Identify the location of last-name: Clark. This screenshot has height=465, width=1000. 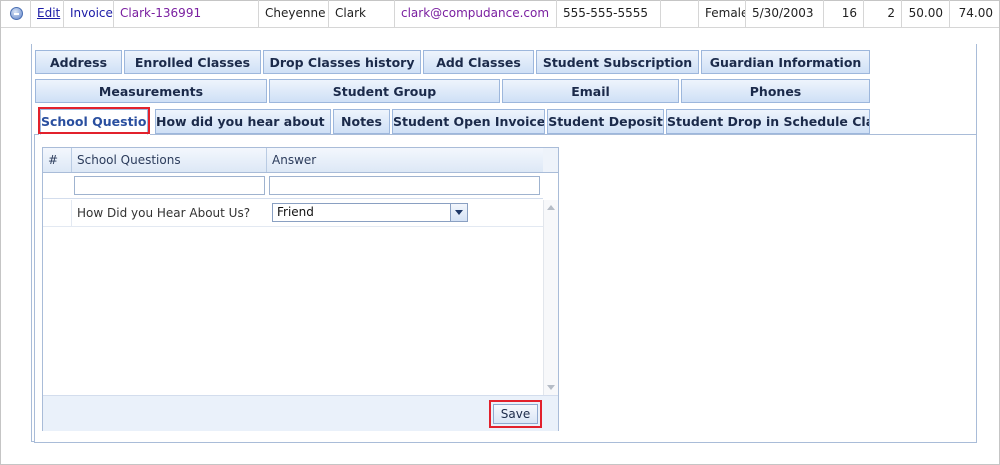
(362, 13).